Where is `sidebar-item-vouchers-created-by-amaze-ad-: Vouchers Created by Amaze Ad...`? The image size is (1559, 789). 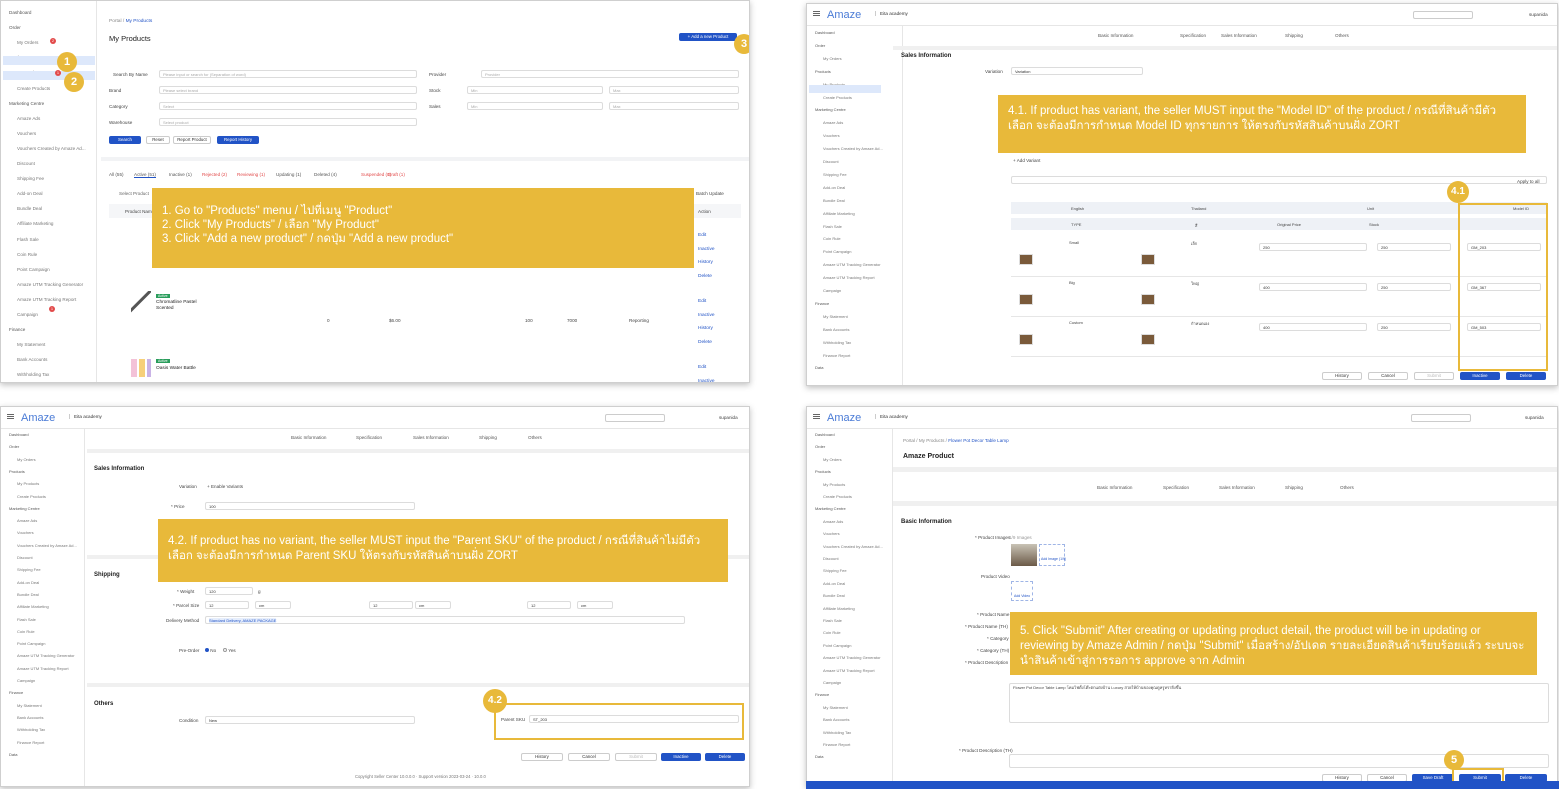 sidebar-item-vouchers-created-by-amaze-ad-: Vouchers Created by Amaze Ad... is located at coordinates (47, 545).